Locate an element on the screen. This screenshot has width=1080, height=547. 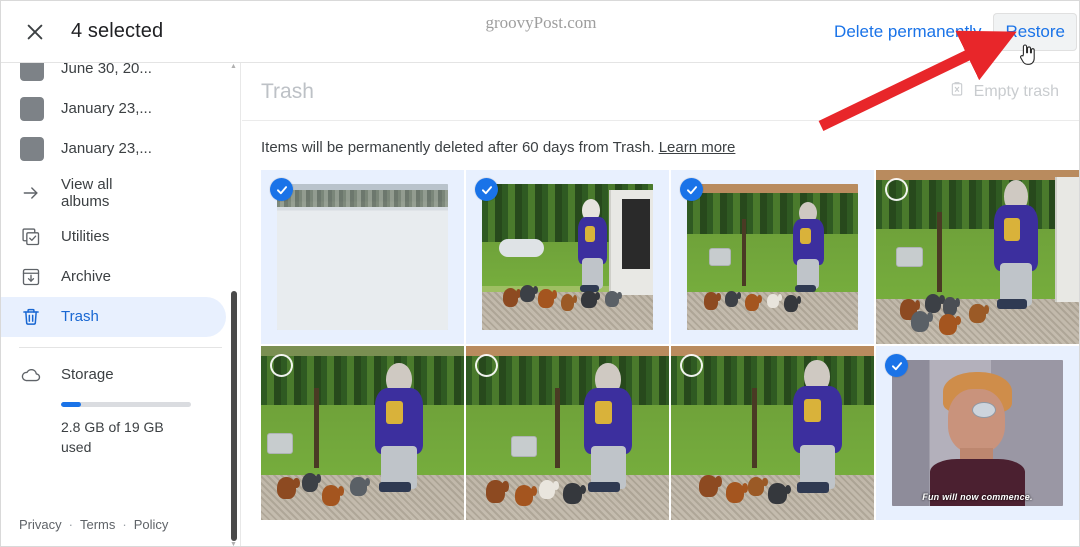
scroll-up-arrow: ▲ is located at coordinates (233, 66).